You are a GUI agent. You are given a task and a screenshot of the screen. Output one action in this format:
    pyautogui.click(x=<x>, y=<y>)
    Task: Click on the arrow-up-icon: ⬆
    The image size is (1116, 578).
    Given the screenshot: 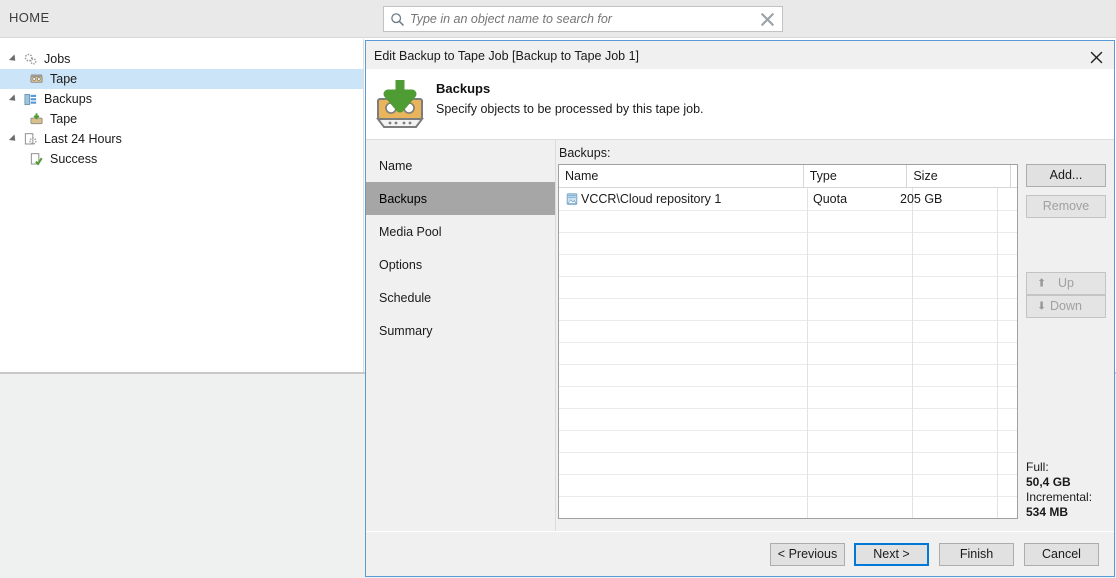 What is the action you would take?
    pyautogui.click(x=1042, y=283)
    